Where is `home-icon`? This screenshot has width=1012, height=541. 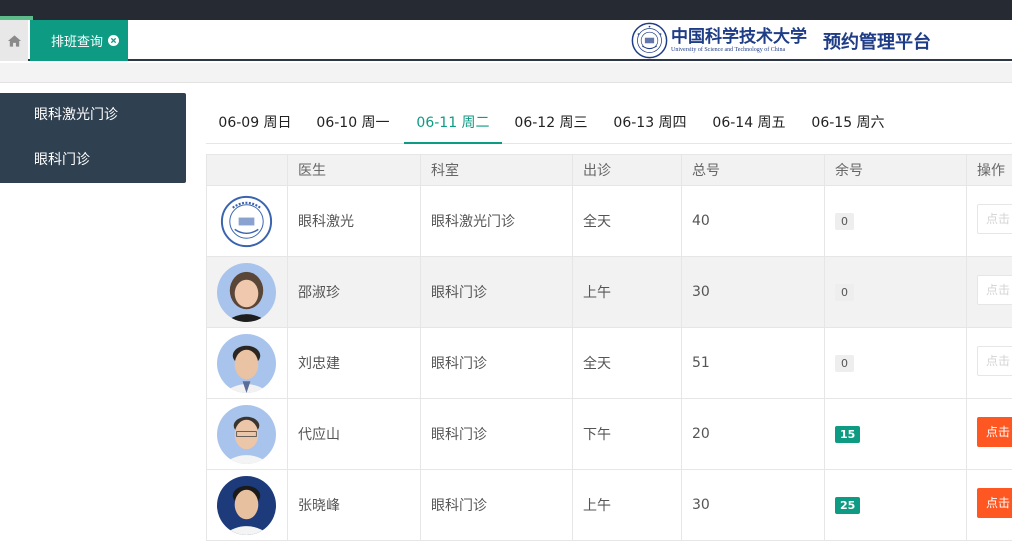
home-icon is located at coordinates (14, 41).